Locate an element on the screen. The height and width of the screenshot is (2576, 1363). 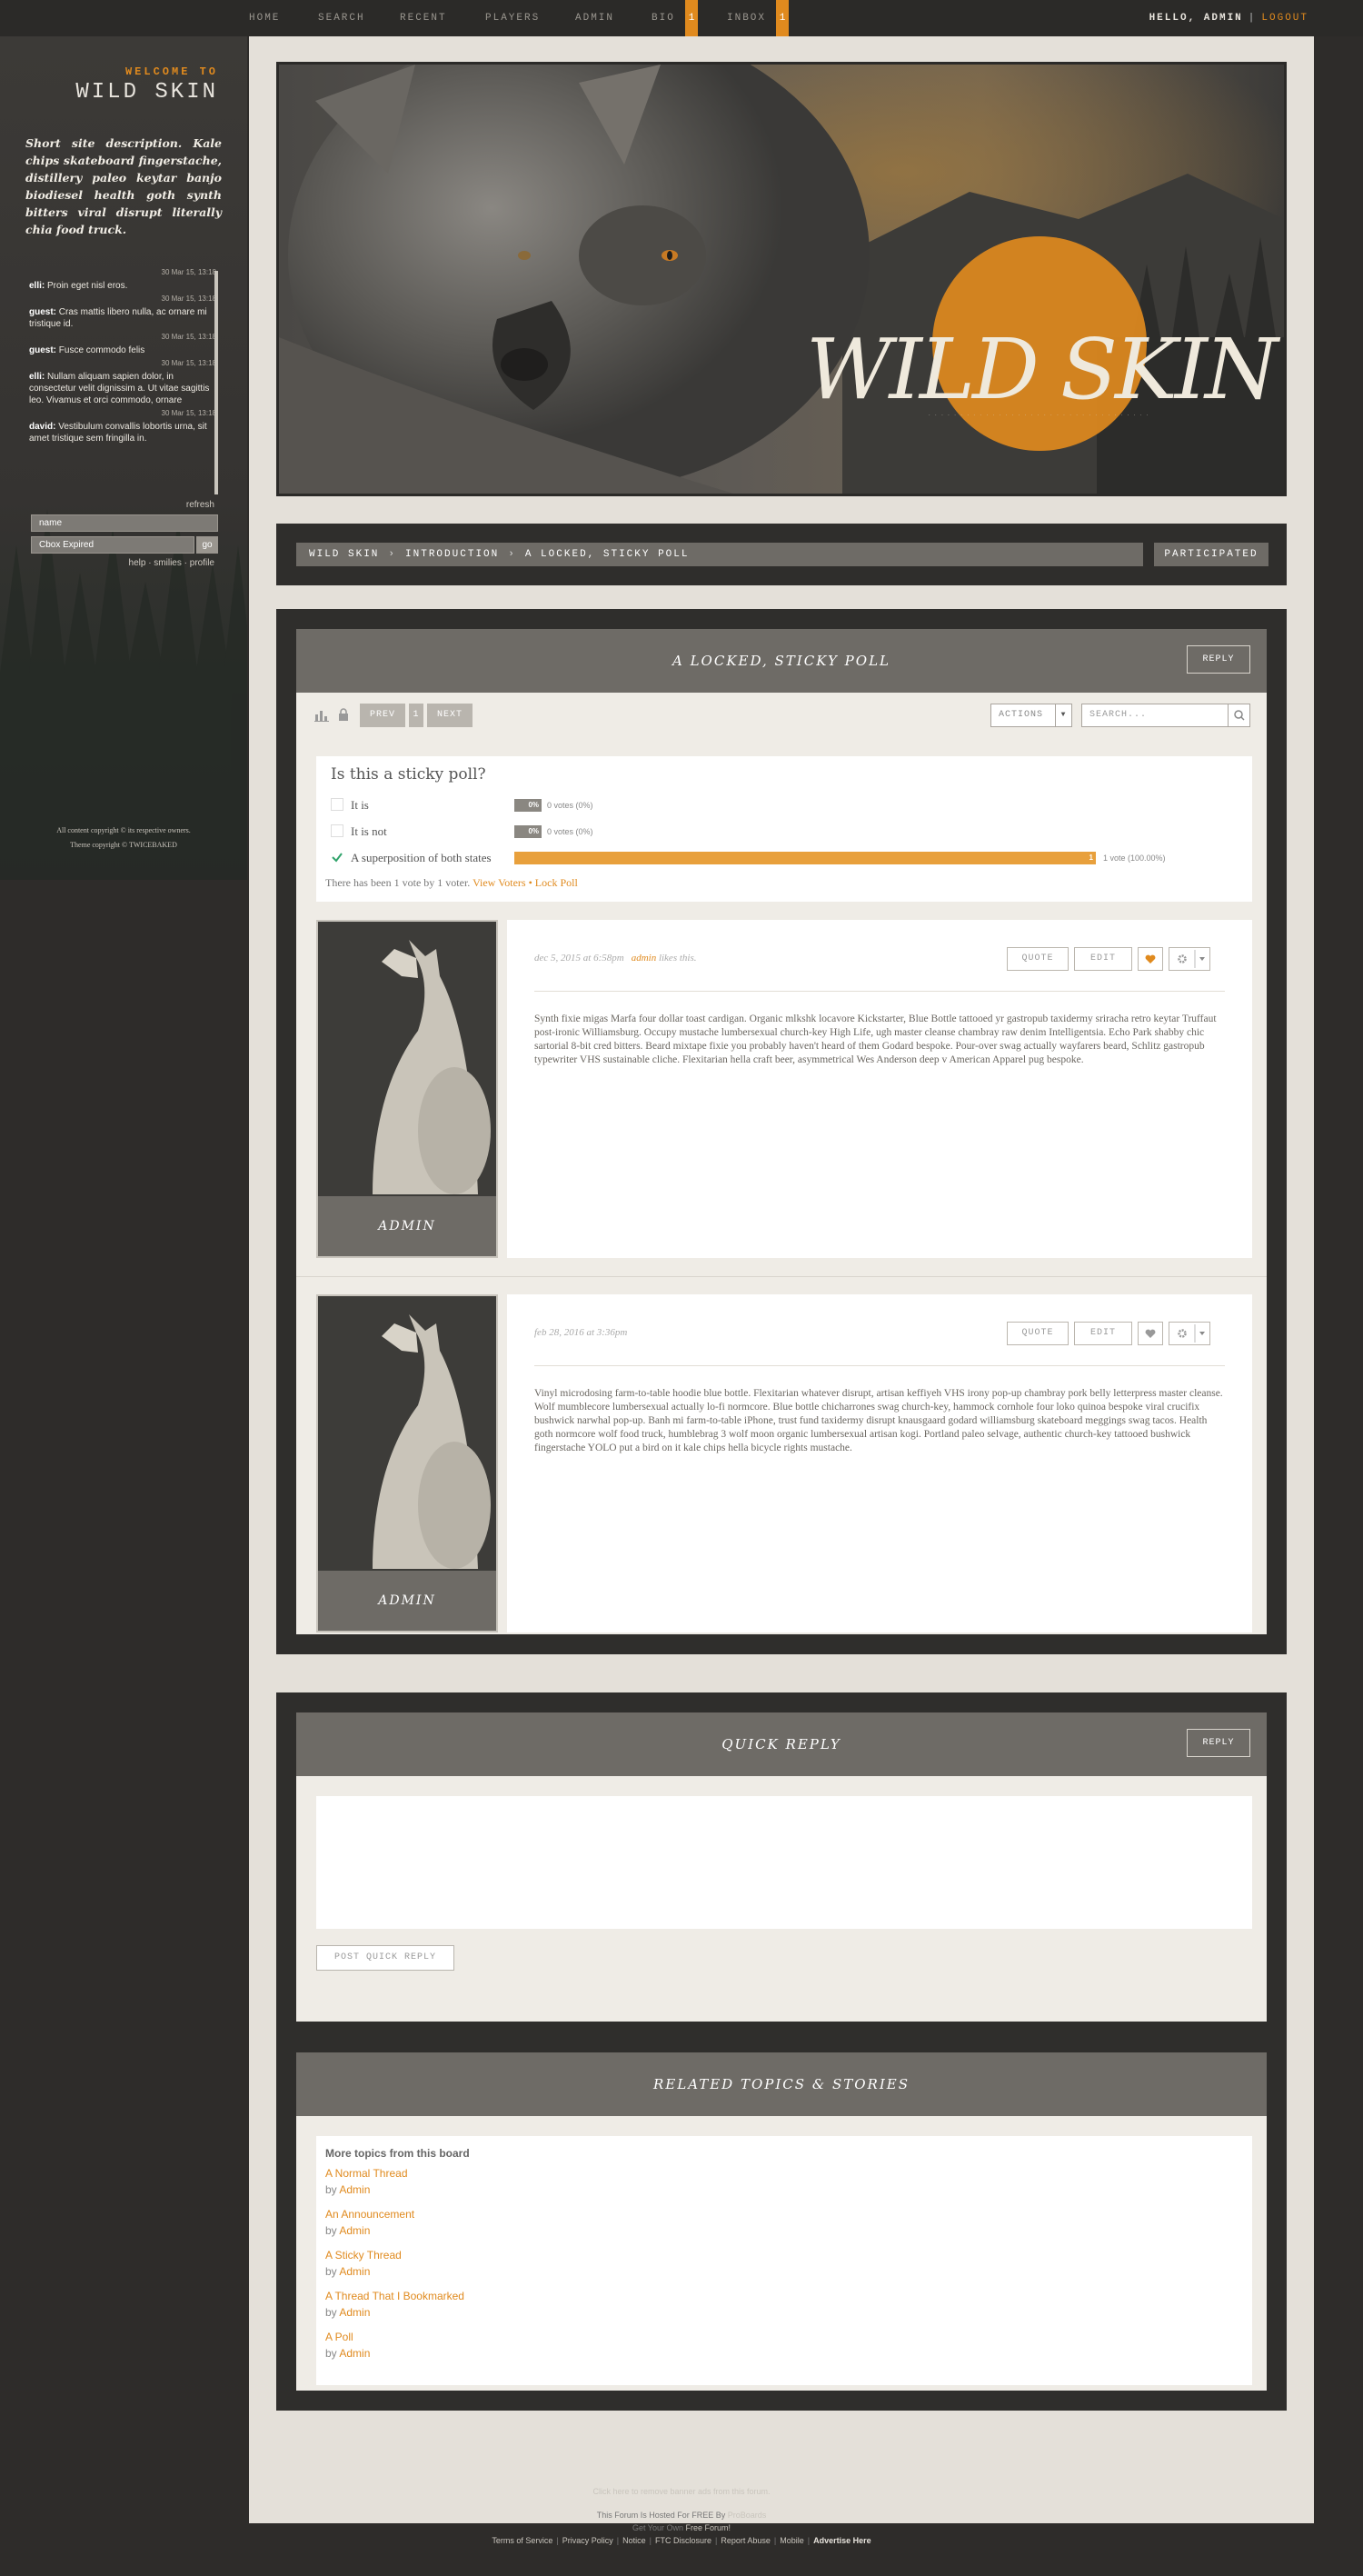
breadcrumb-arrow: › is located at coordinates (512, 554).